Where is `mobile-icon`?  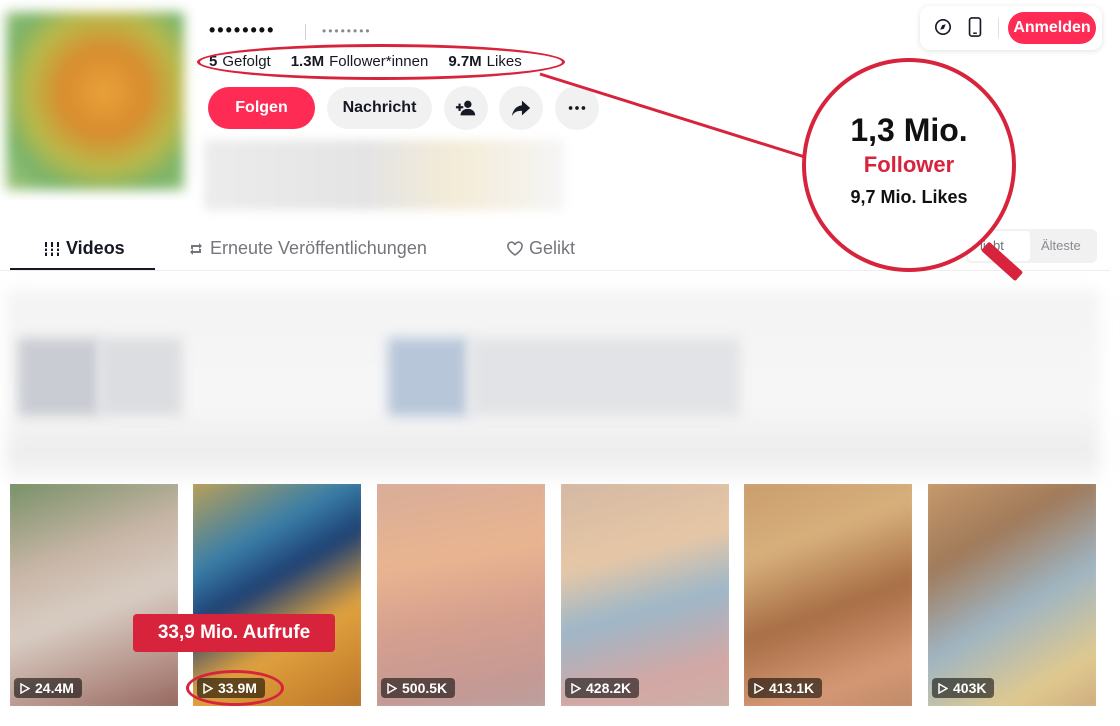 mobile-icon is located at coordinates (975, 27).